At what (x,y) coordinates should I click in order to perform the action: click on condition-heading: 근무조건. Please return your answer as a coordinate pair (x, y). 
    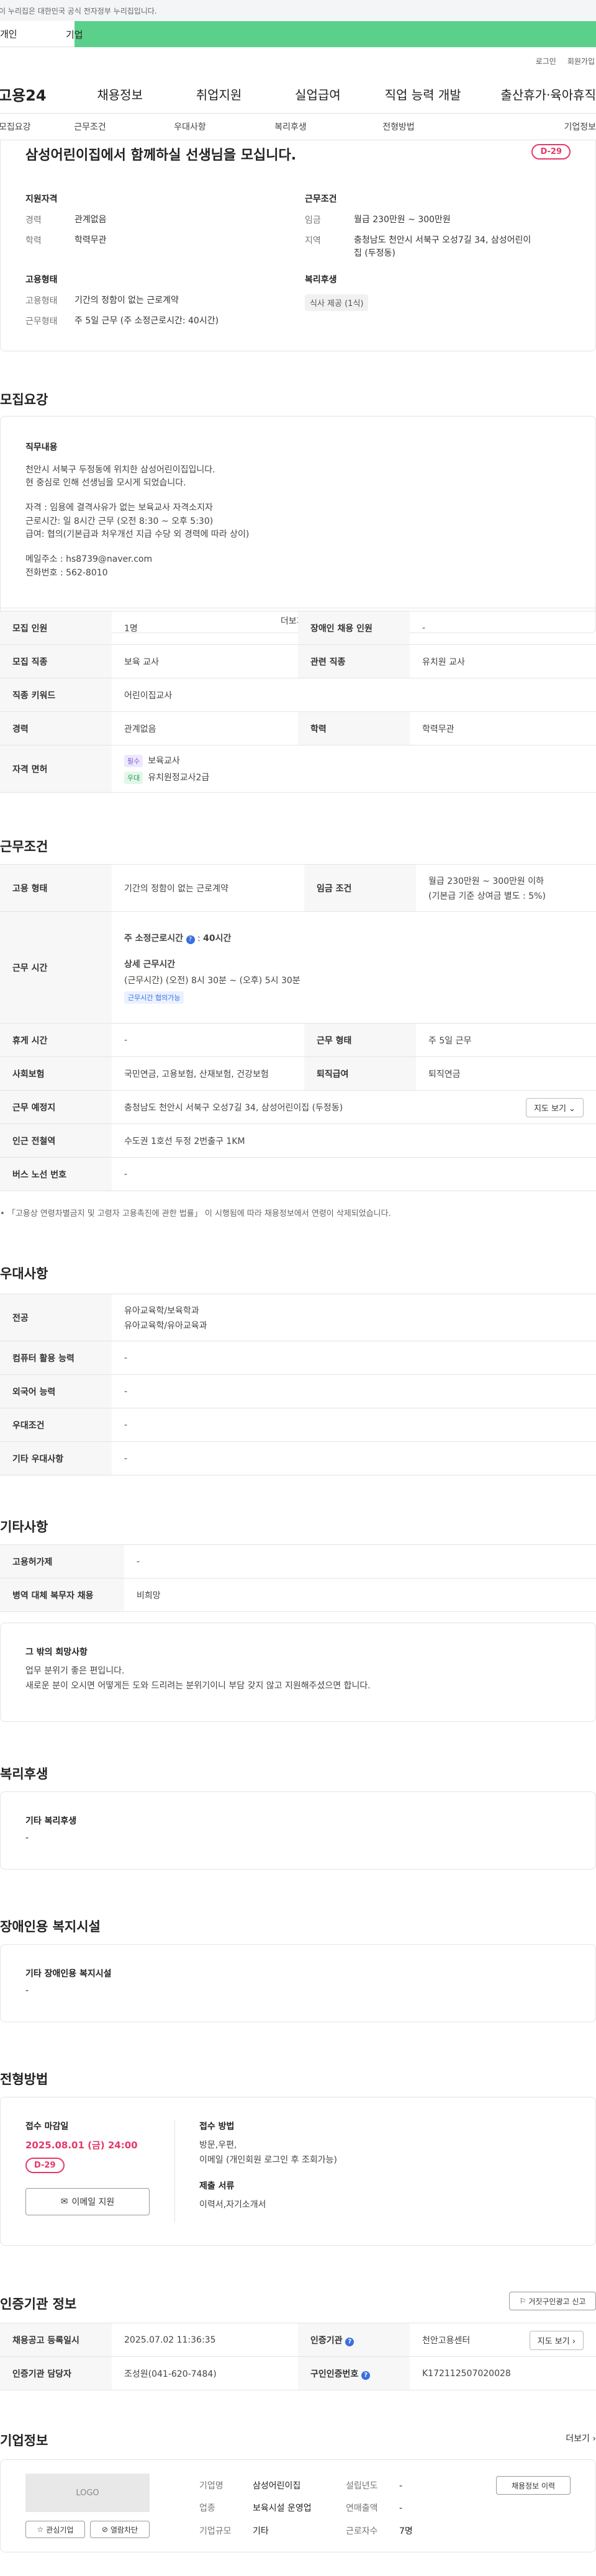
    Looking at the image, I should click on (24, 846).